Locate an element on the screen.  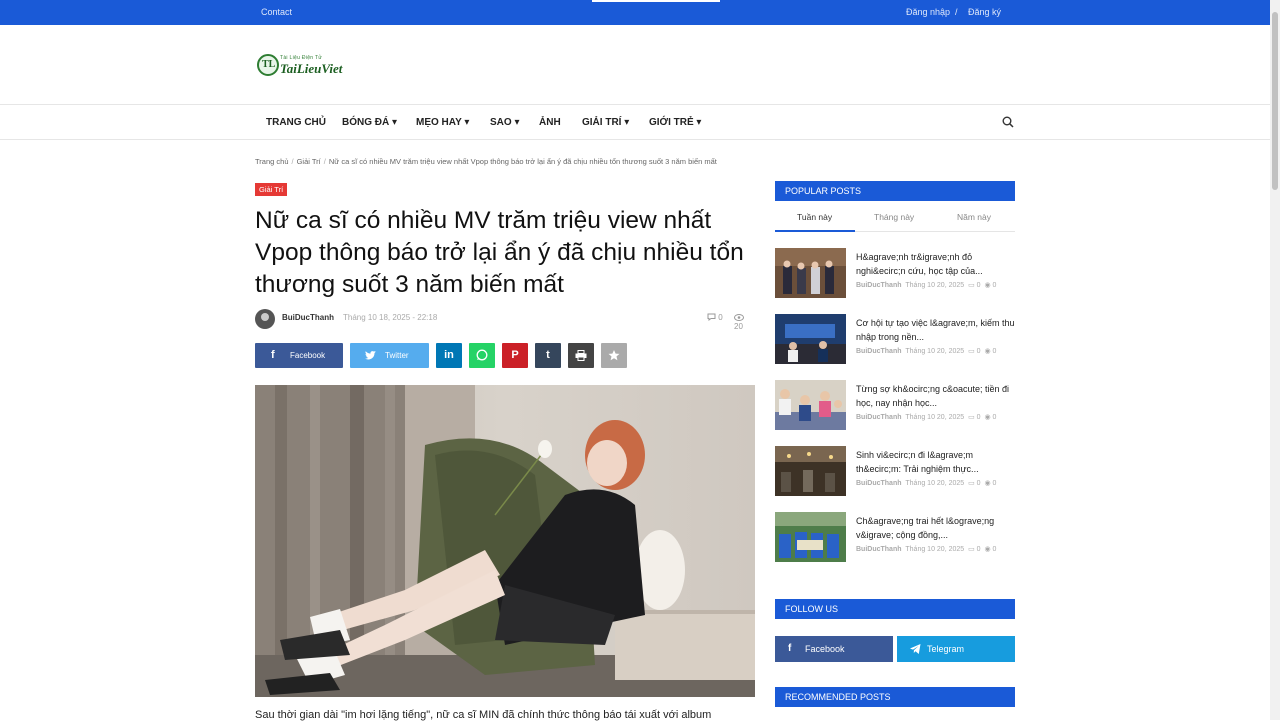
follow-telegram-button: Telegram is located at coordinates (956, 649).